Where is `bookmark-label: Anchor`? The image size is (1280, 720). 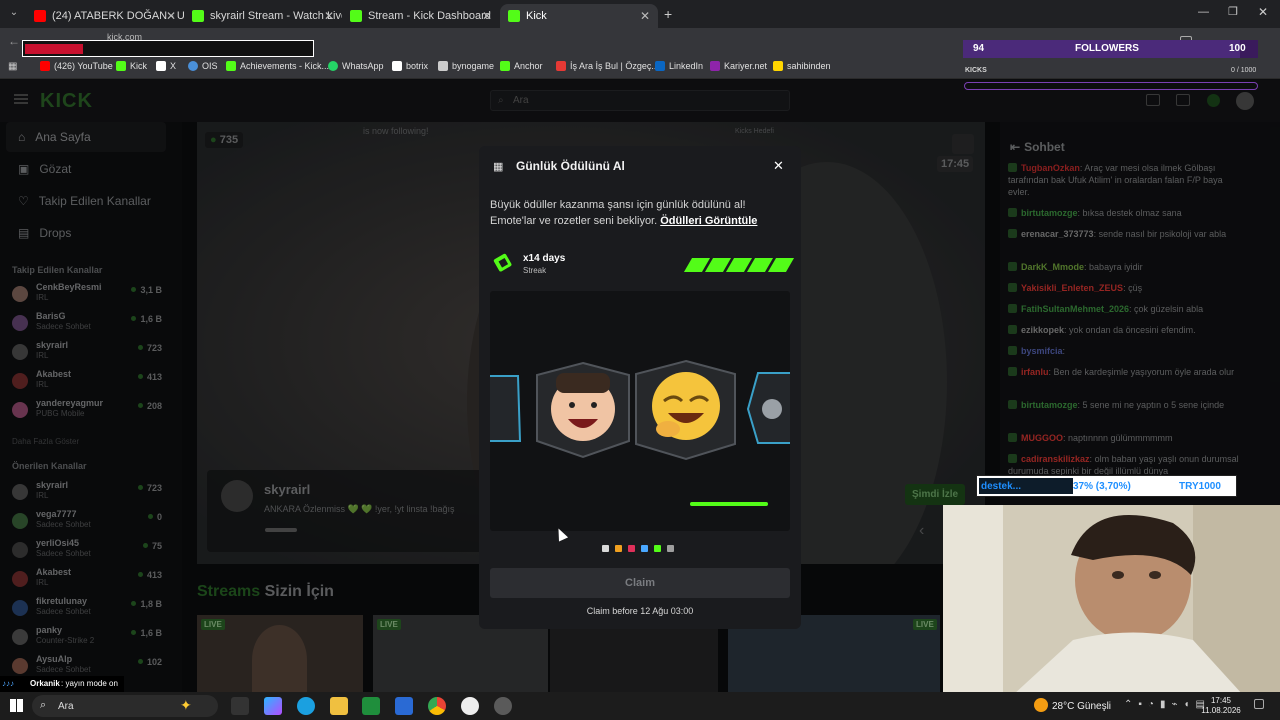 bookmark-label: Anchor is located at coordinates (528, 66).